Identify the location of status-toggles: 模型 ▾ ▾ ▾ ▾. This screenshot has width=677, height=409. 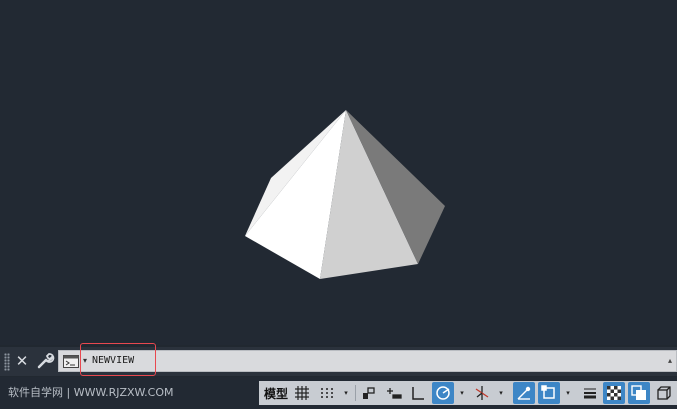
(468, 393).